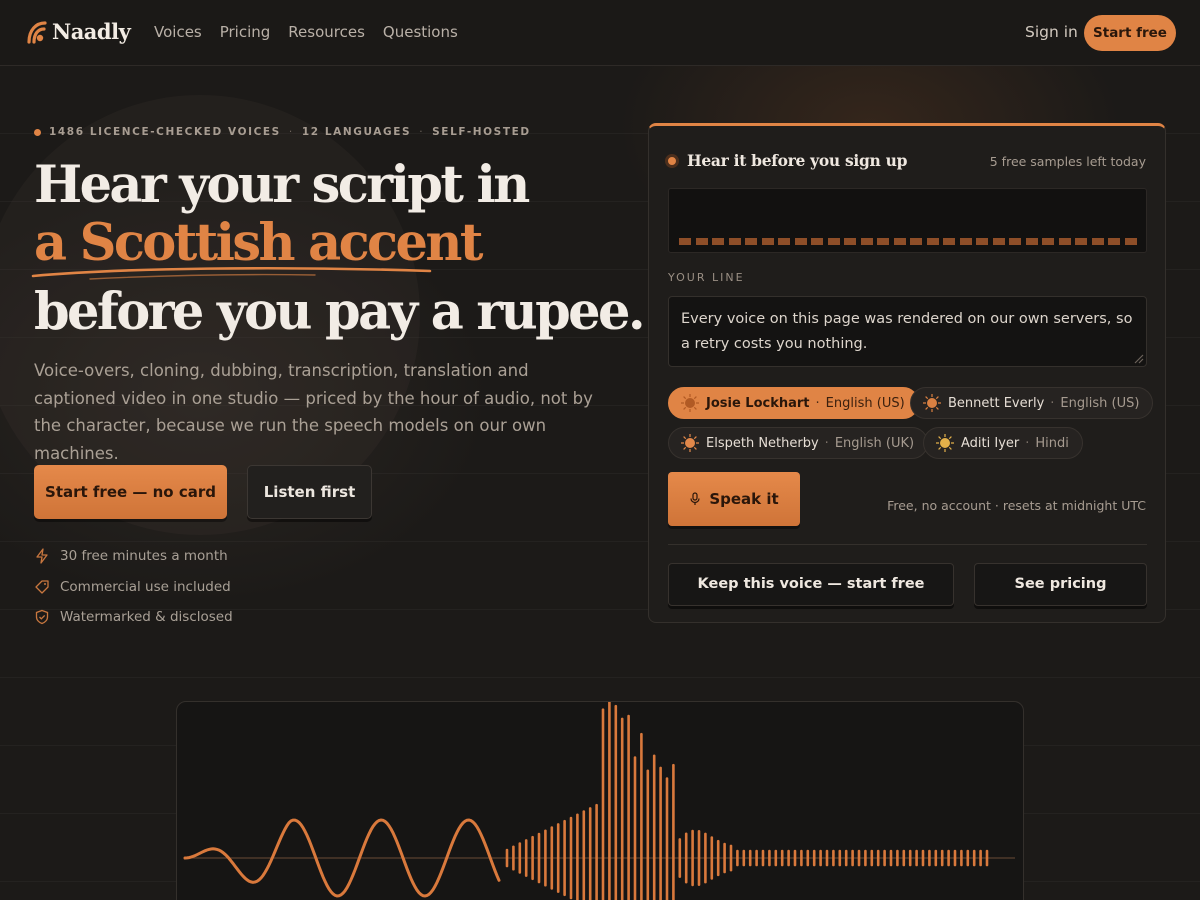  Describe the element at coordinates (420, 32) in the screenshot. I see `nav-link-questions: Questions` at that location.